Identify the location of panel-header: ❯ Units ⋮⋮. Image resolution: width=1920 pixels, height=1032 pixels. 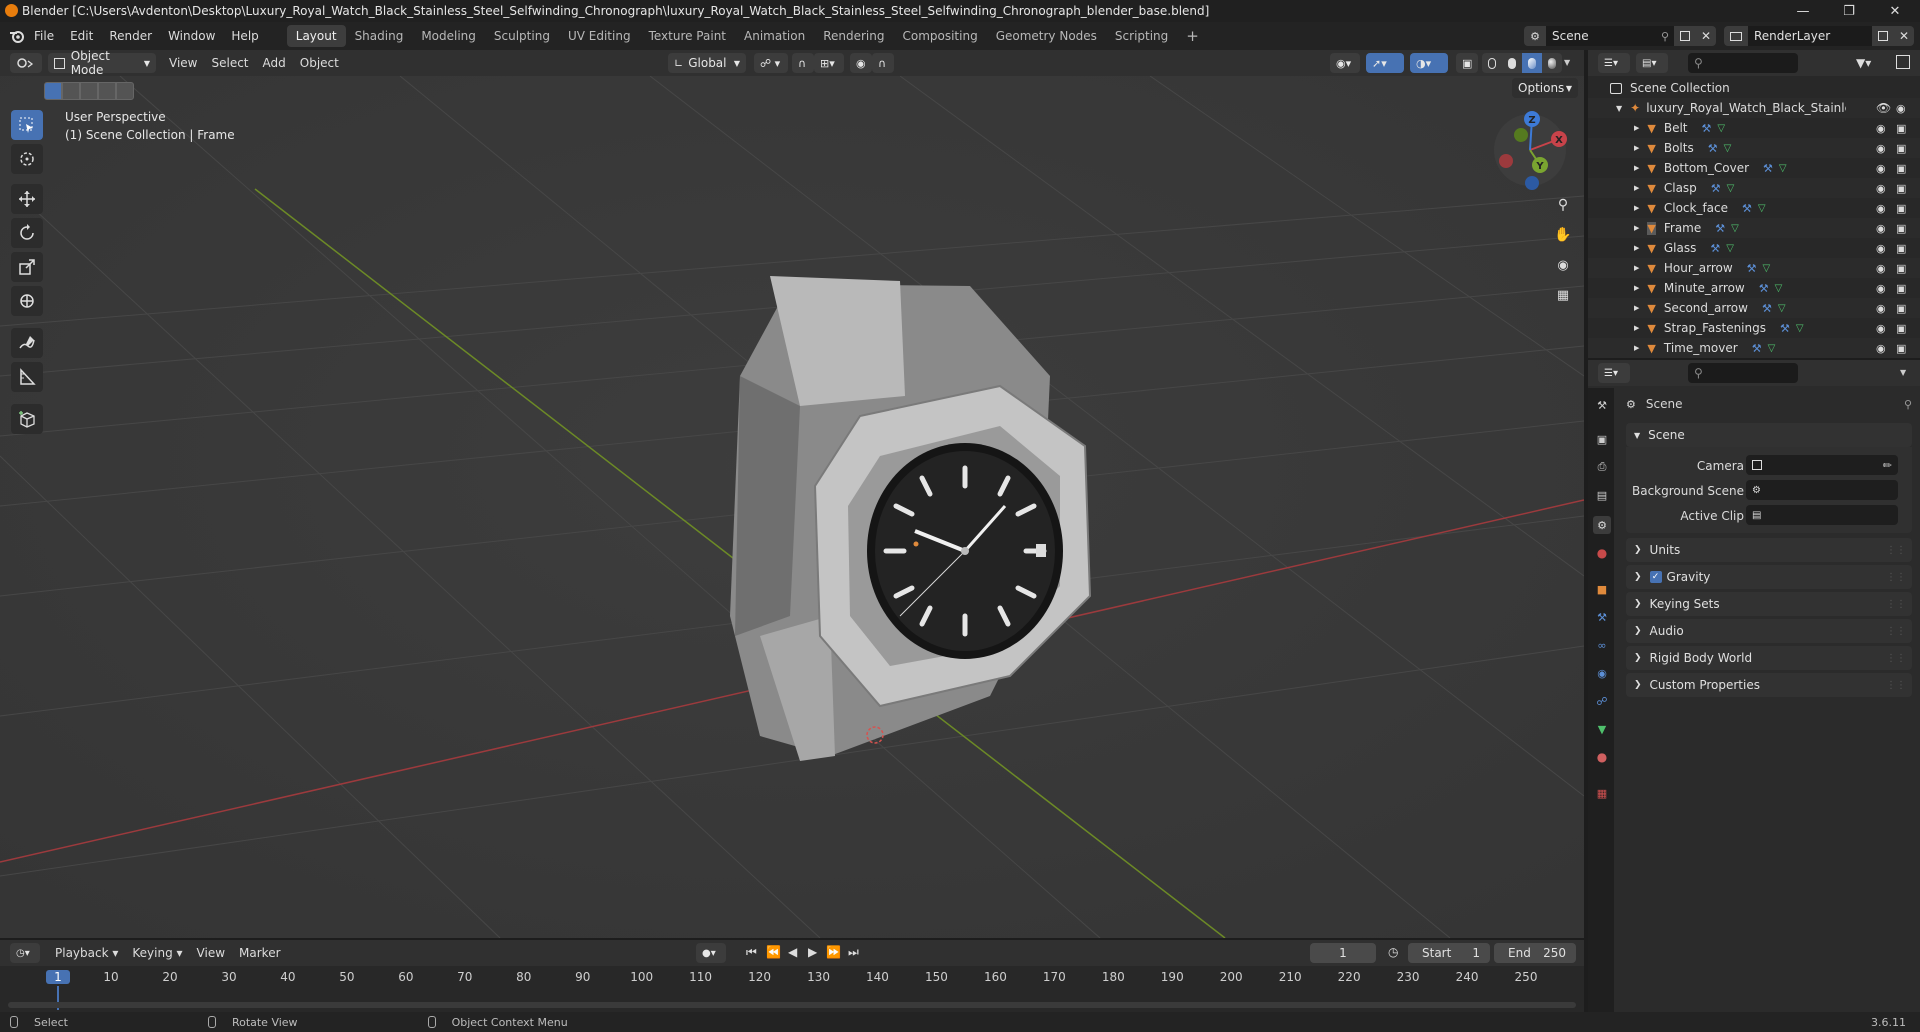
(1769, 550).